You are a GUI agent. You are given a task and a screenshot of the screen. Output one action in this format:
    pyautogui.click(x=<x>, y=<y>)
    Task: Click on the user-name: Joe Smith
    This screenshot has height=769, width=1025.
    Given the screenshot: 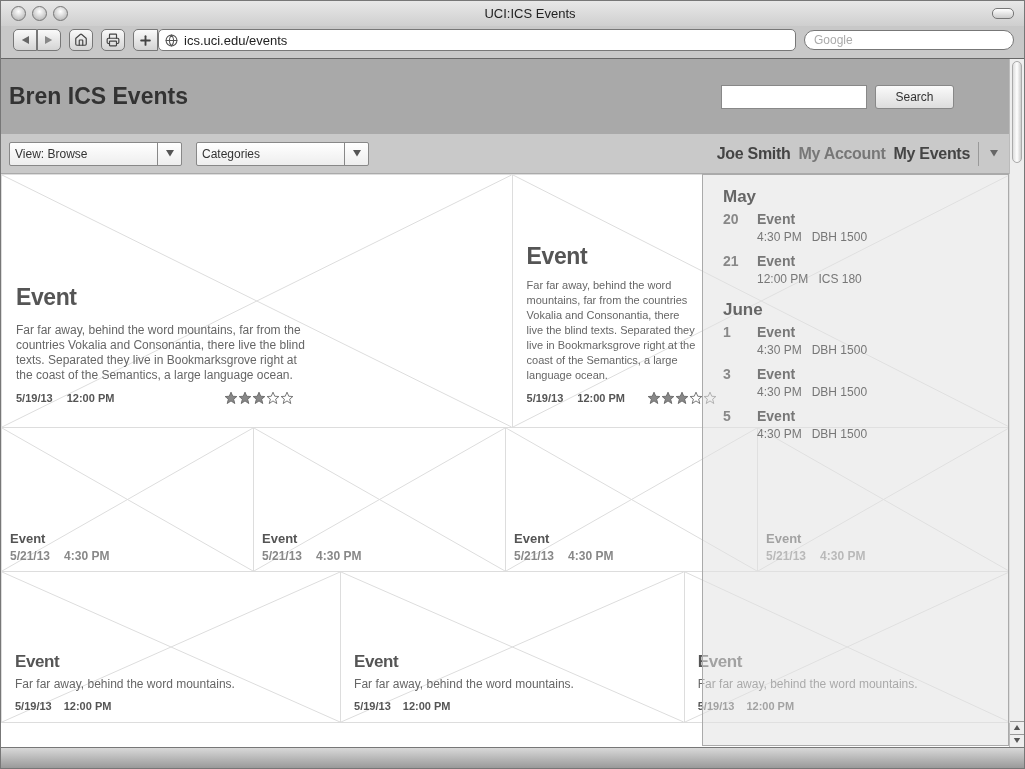 What is the action you would take?
    pyautogui.click(x=753, y=153)
    